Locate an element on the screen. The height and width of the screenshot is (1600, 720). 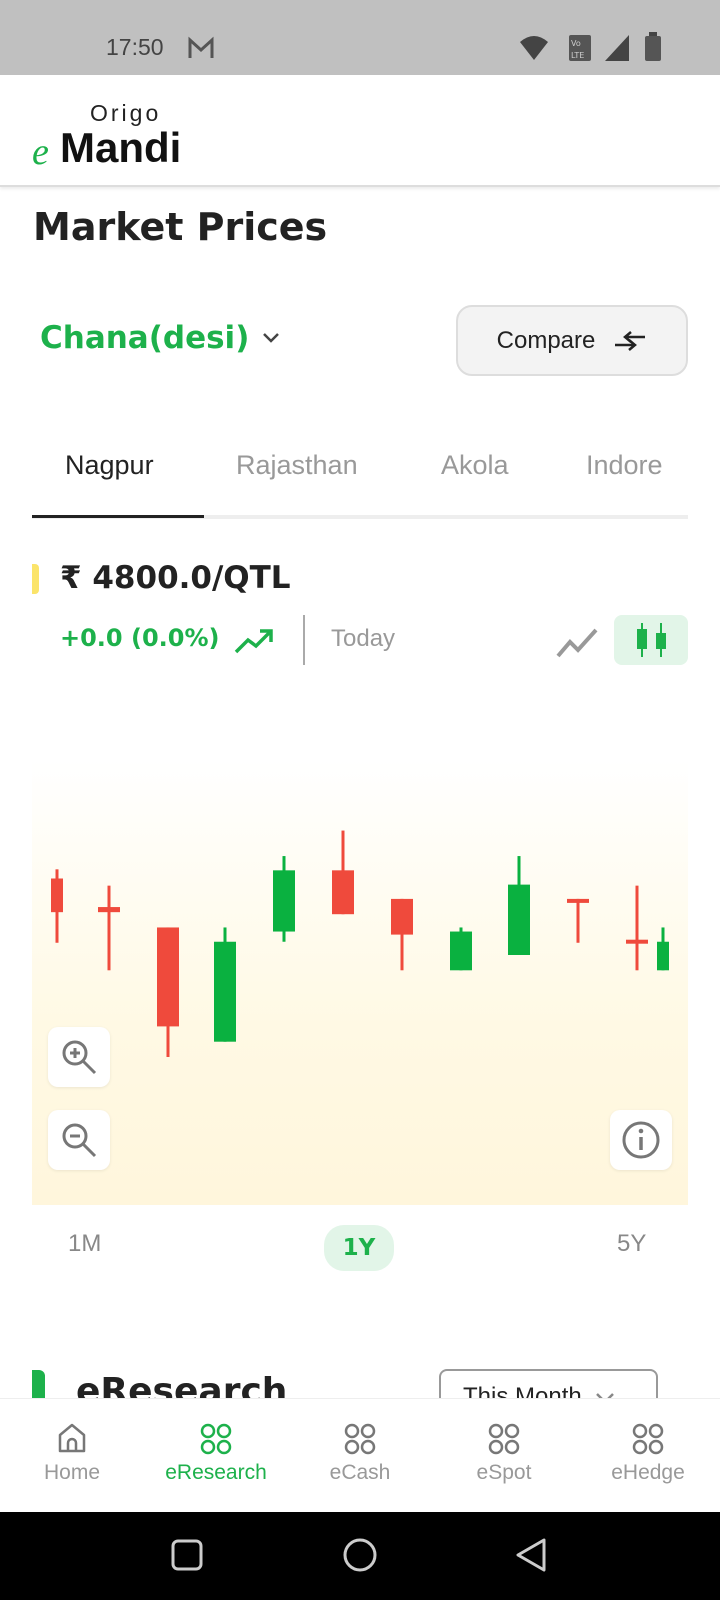
logo-e: e is located at coordinates (40, 152).